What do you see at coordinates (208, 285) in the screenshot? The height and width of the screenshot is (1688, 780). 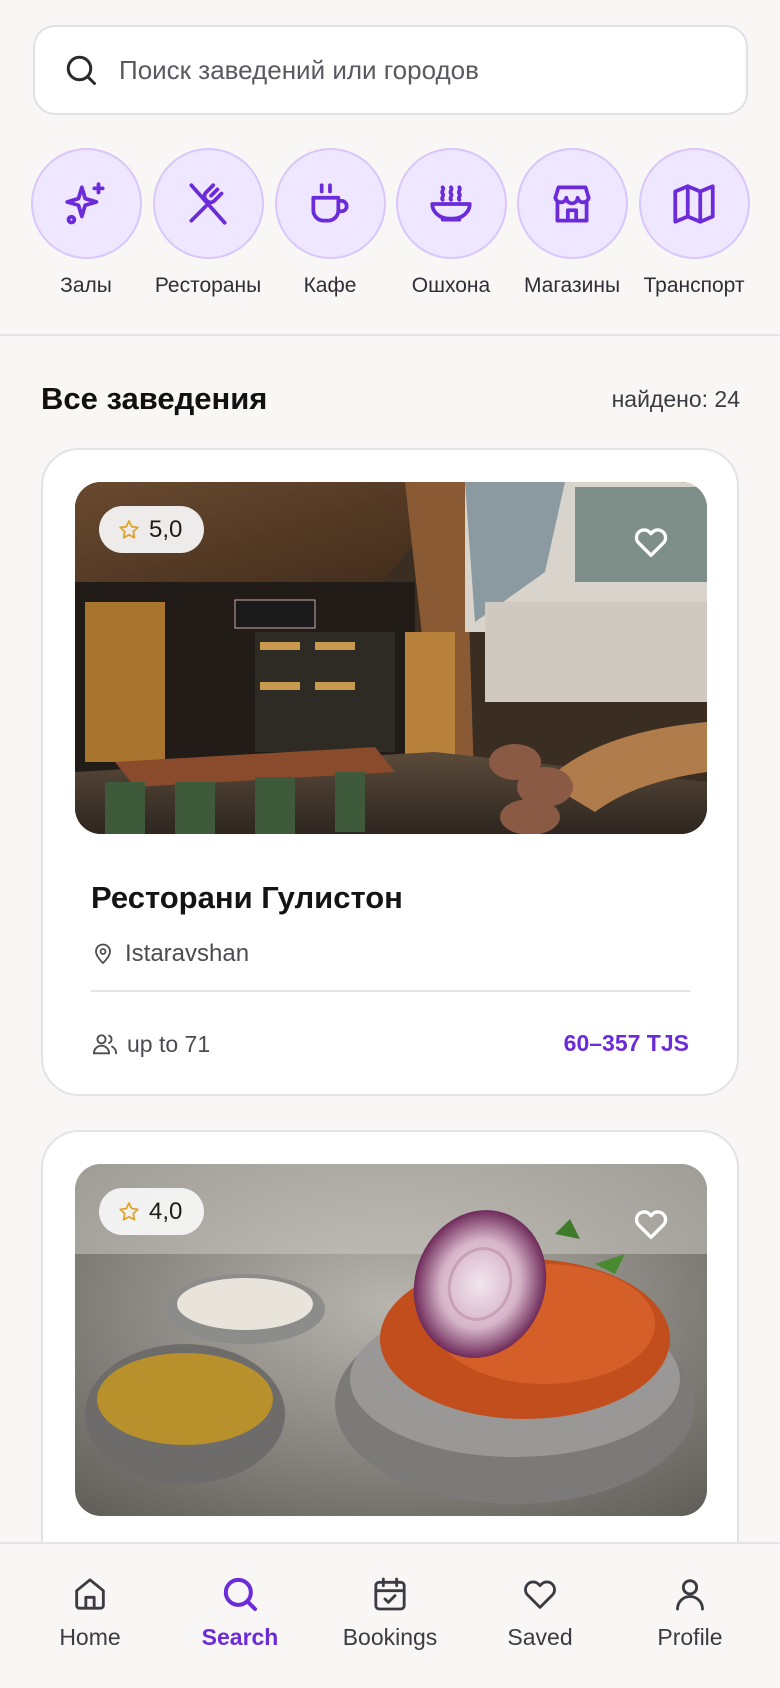 I see `category-label: Рестораны` at bounding box center [208, 285].